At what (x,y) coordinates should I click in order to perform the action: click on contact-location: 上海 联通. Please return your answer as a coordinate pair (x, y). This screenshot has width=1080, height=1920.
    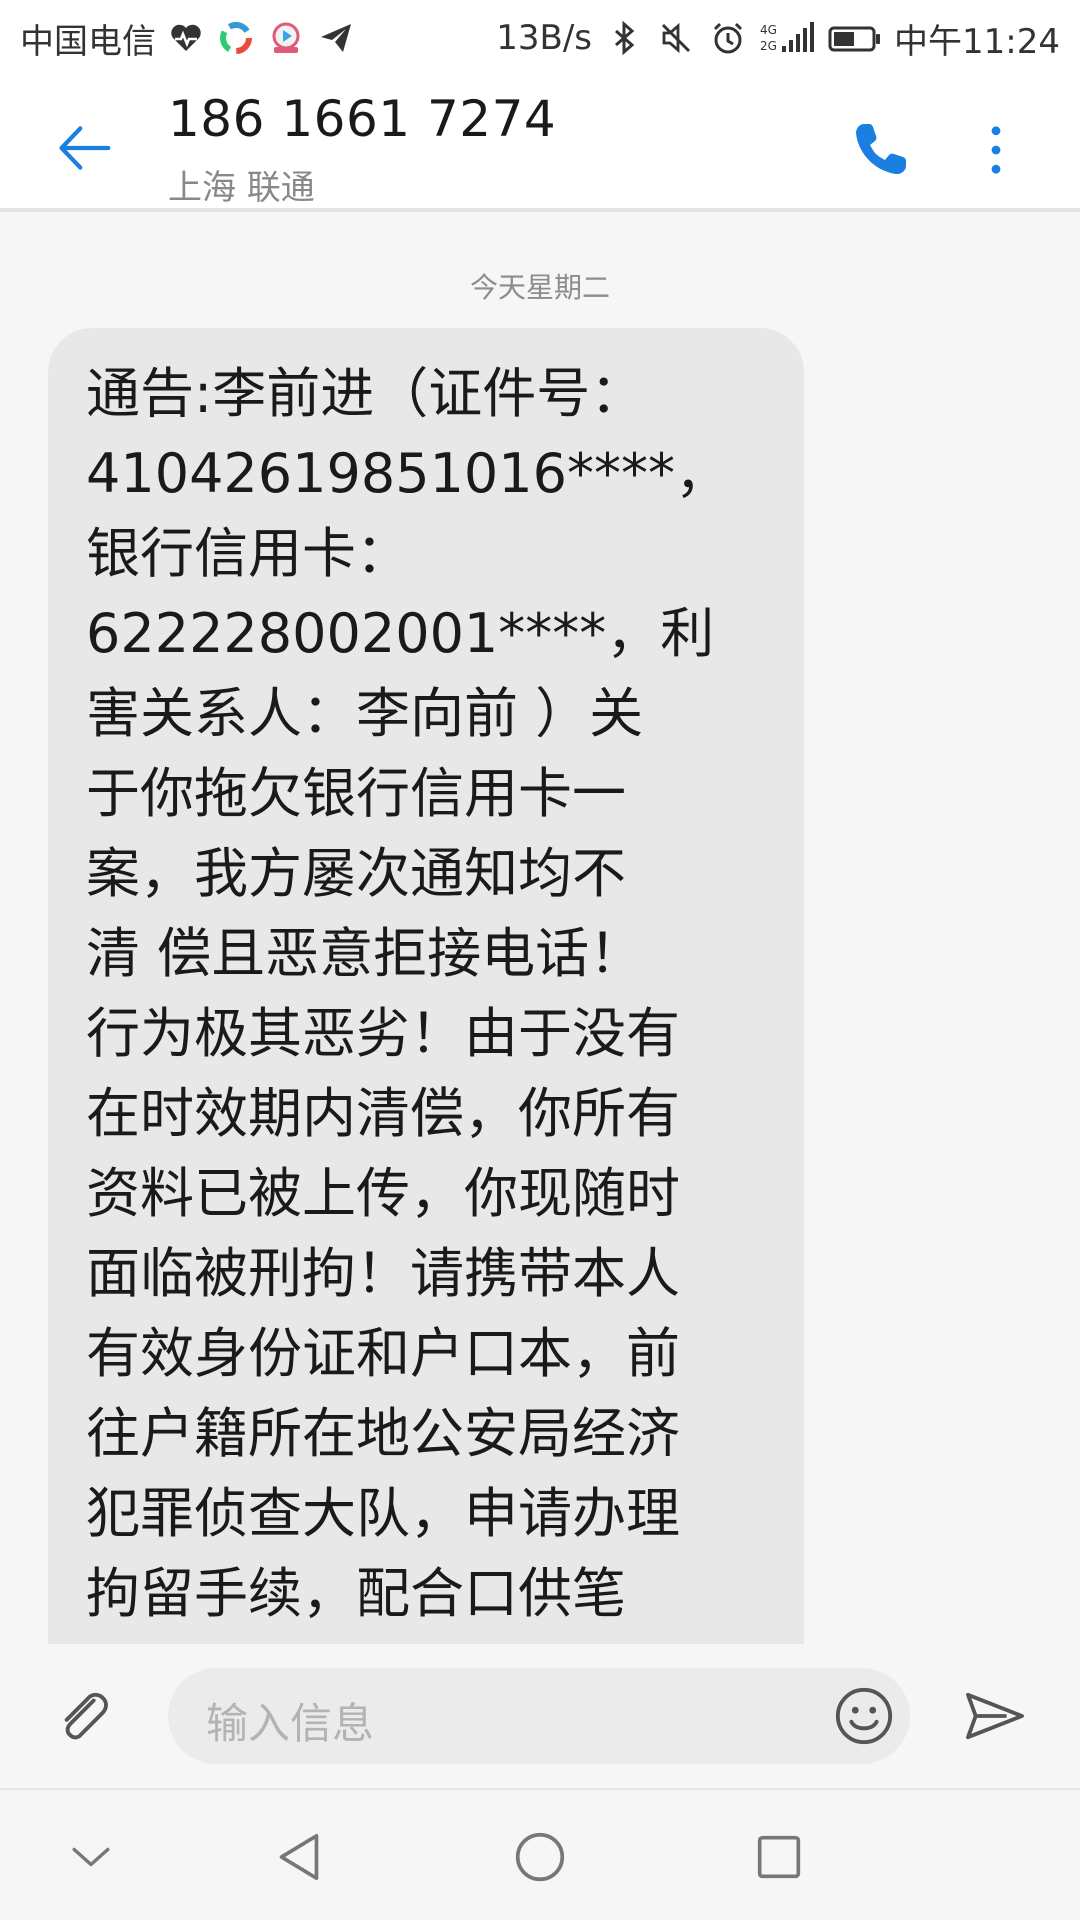
    Looking at the image, I should click on (241, 188).